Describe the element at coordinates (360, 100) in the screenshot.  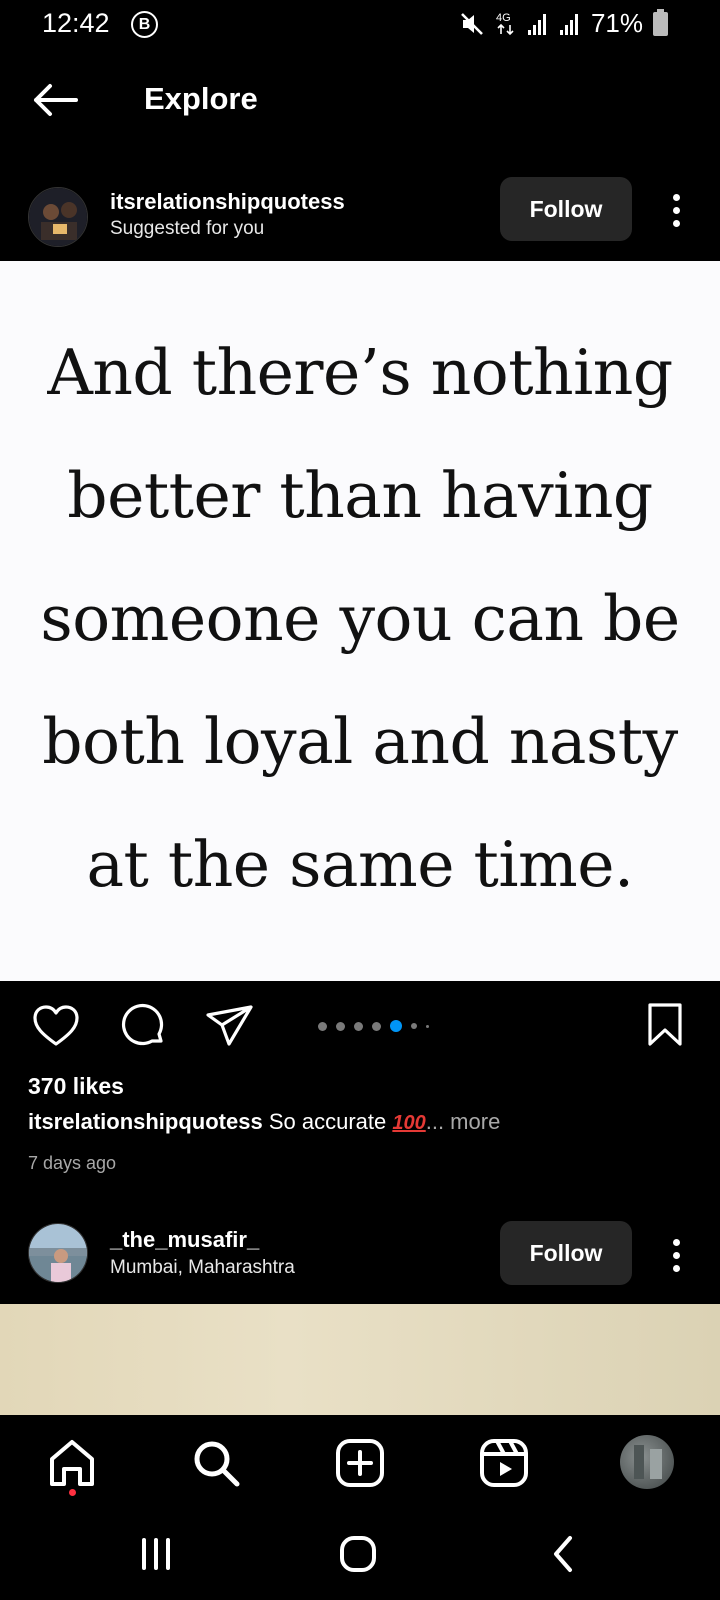
I see `explore-header: Explore` at that location.